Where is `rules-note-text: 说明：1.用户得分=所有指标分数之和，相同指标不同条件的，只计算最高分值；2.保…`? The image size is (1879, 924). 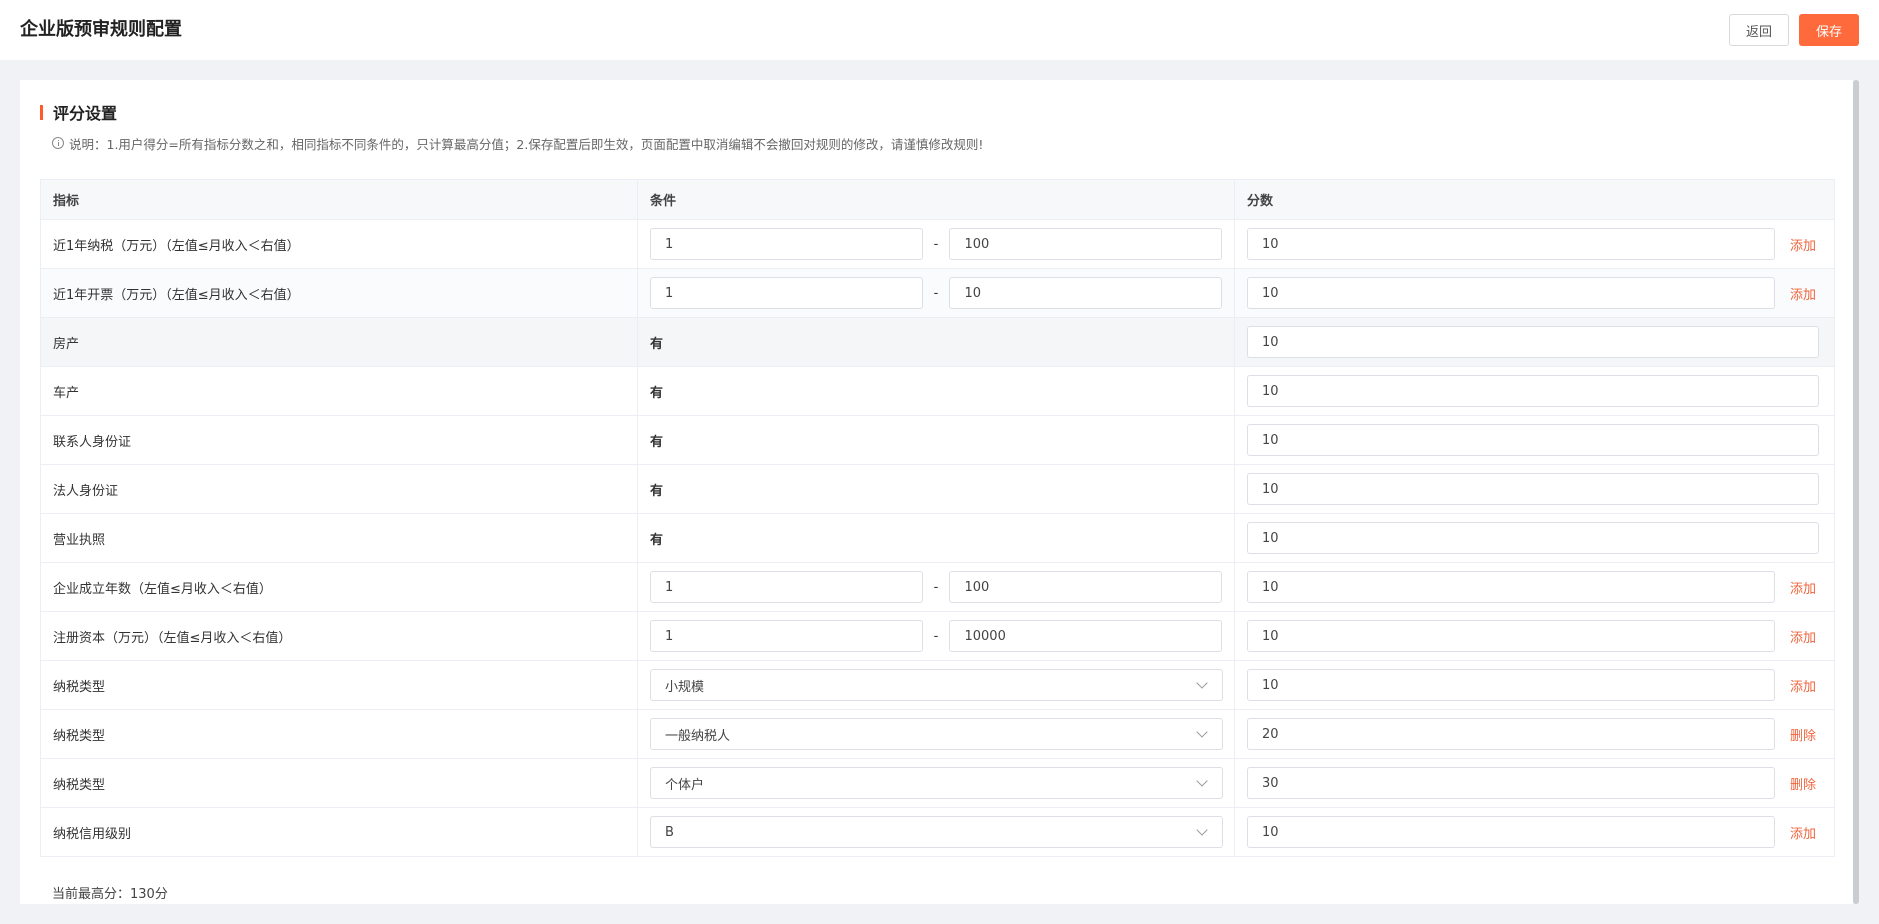
rules-note-text: 说明：1.用户得分=所有指标分数之和，相同指标不同条件的，只计算最高分值；2.保… is located at coordinates (526, 144).